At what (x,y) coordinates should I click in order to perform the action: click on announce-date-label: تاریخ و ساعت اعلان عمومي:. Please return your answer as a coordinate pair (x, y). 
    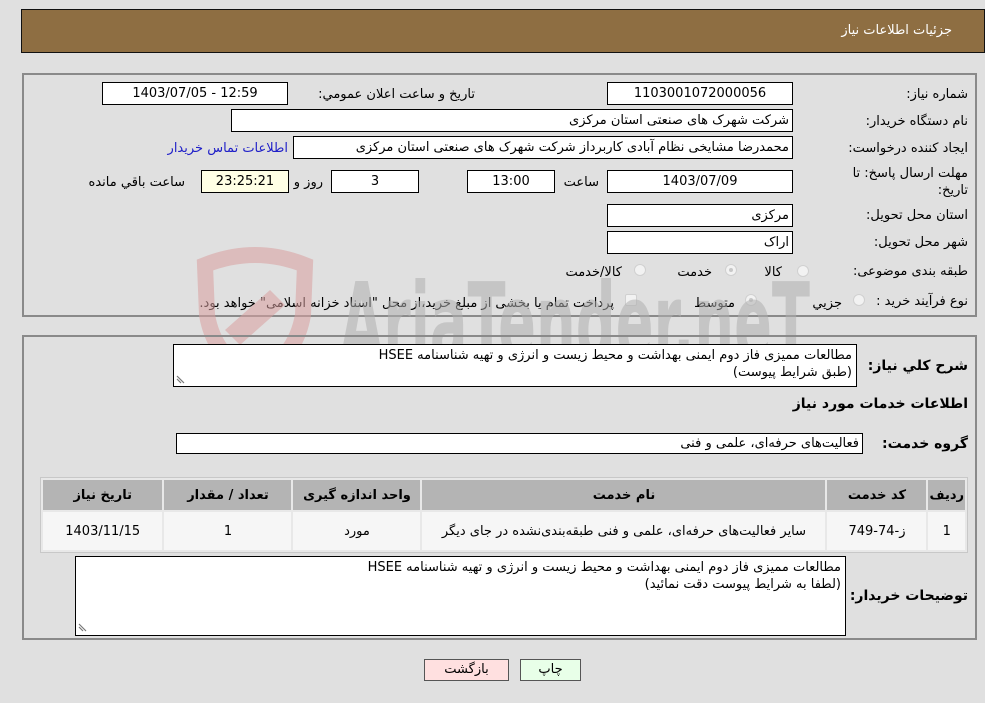
    Looking at the image, I should click on (396, 94).